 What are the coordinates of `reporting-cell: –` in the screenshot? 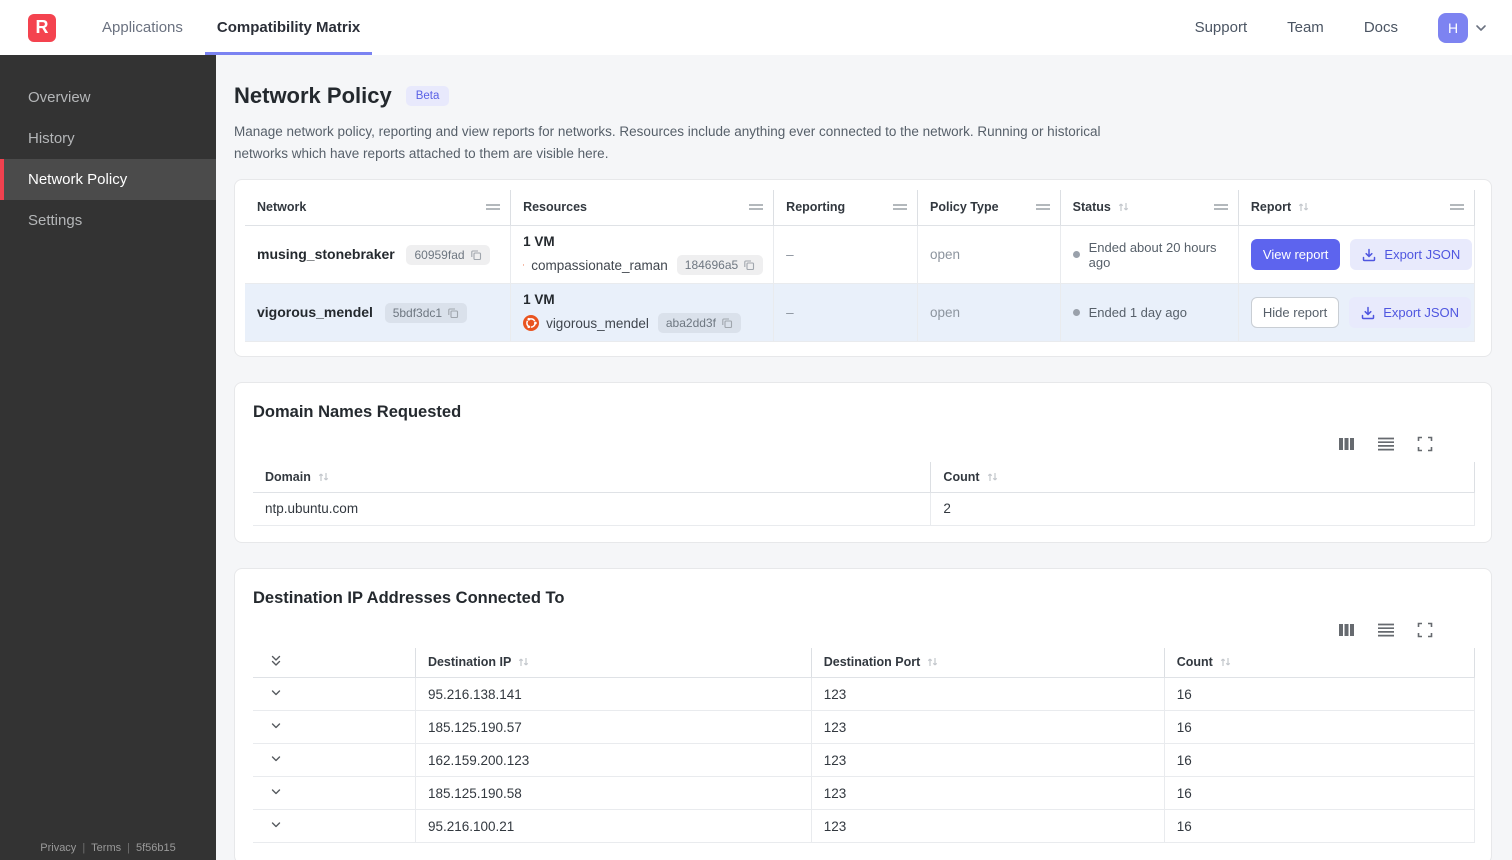 It's located at (846, 313).